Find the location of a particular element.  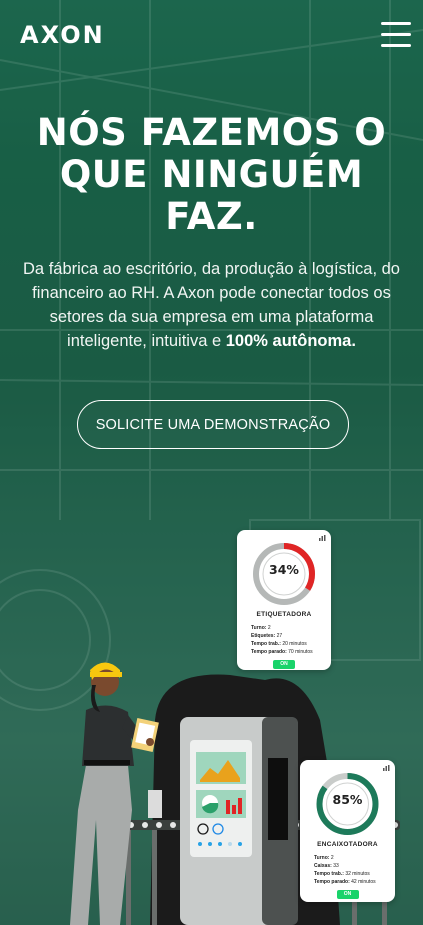

tempo-parado-row: Tempo parado: 70 minutos is located at coordinates (282, 652).